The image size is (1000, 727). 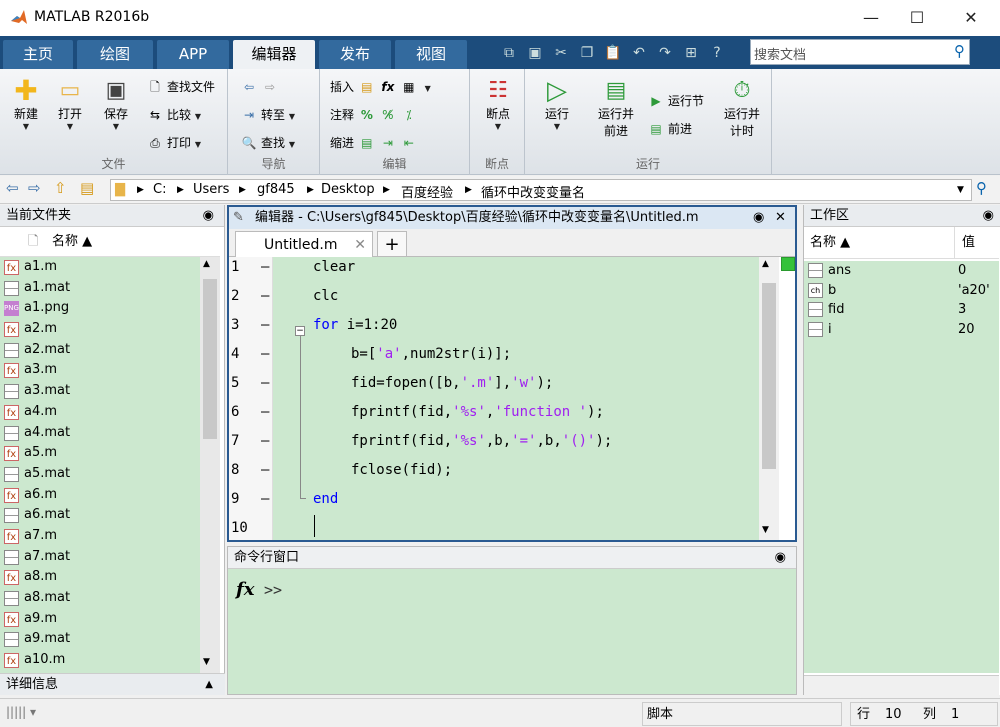 What do you see at coordinates (901, 309) in the screenshot?
I see `workspace-variable-row: fid 3` at bounding box center [901, 309].